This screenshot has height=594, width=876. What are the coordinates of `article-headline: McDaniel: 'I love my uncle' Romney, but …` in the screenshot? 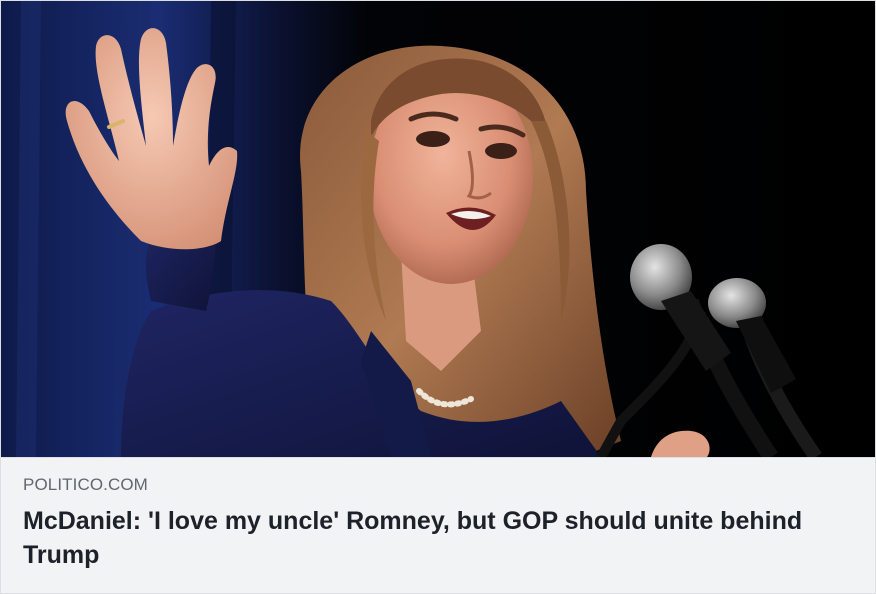 It's located at (438, 538).